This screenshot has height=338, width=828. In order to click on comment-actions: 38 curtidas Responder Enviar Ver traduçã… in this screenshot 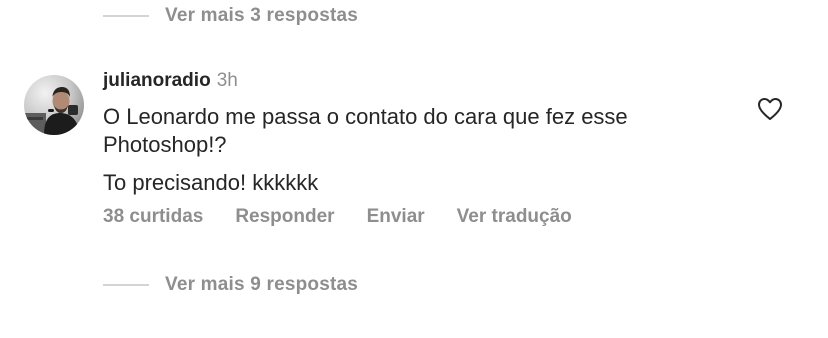, I will do `click(353, 217)`.